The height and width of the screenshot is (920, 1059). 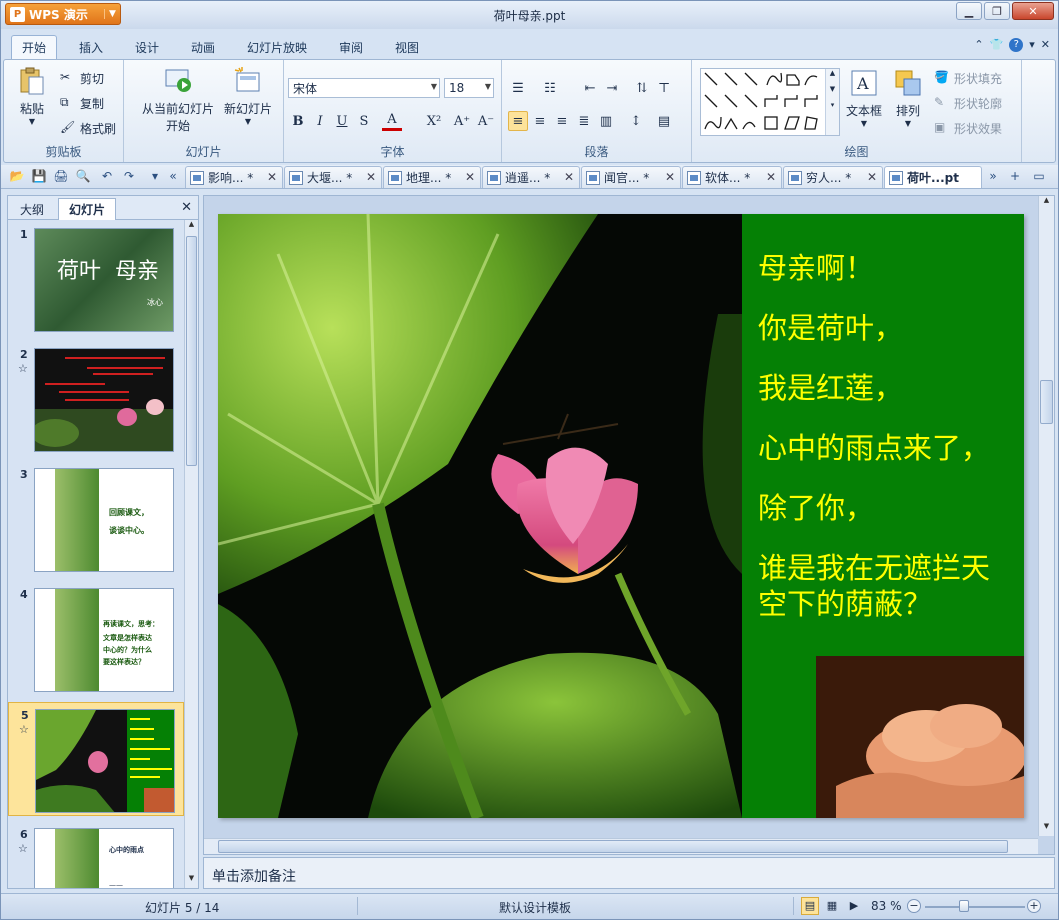 What do you see at coordinates (968, 78) in the screenshot?
I see `shape-fill-button: 🪣 形状填充` at bounding box center [968, 78].